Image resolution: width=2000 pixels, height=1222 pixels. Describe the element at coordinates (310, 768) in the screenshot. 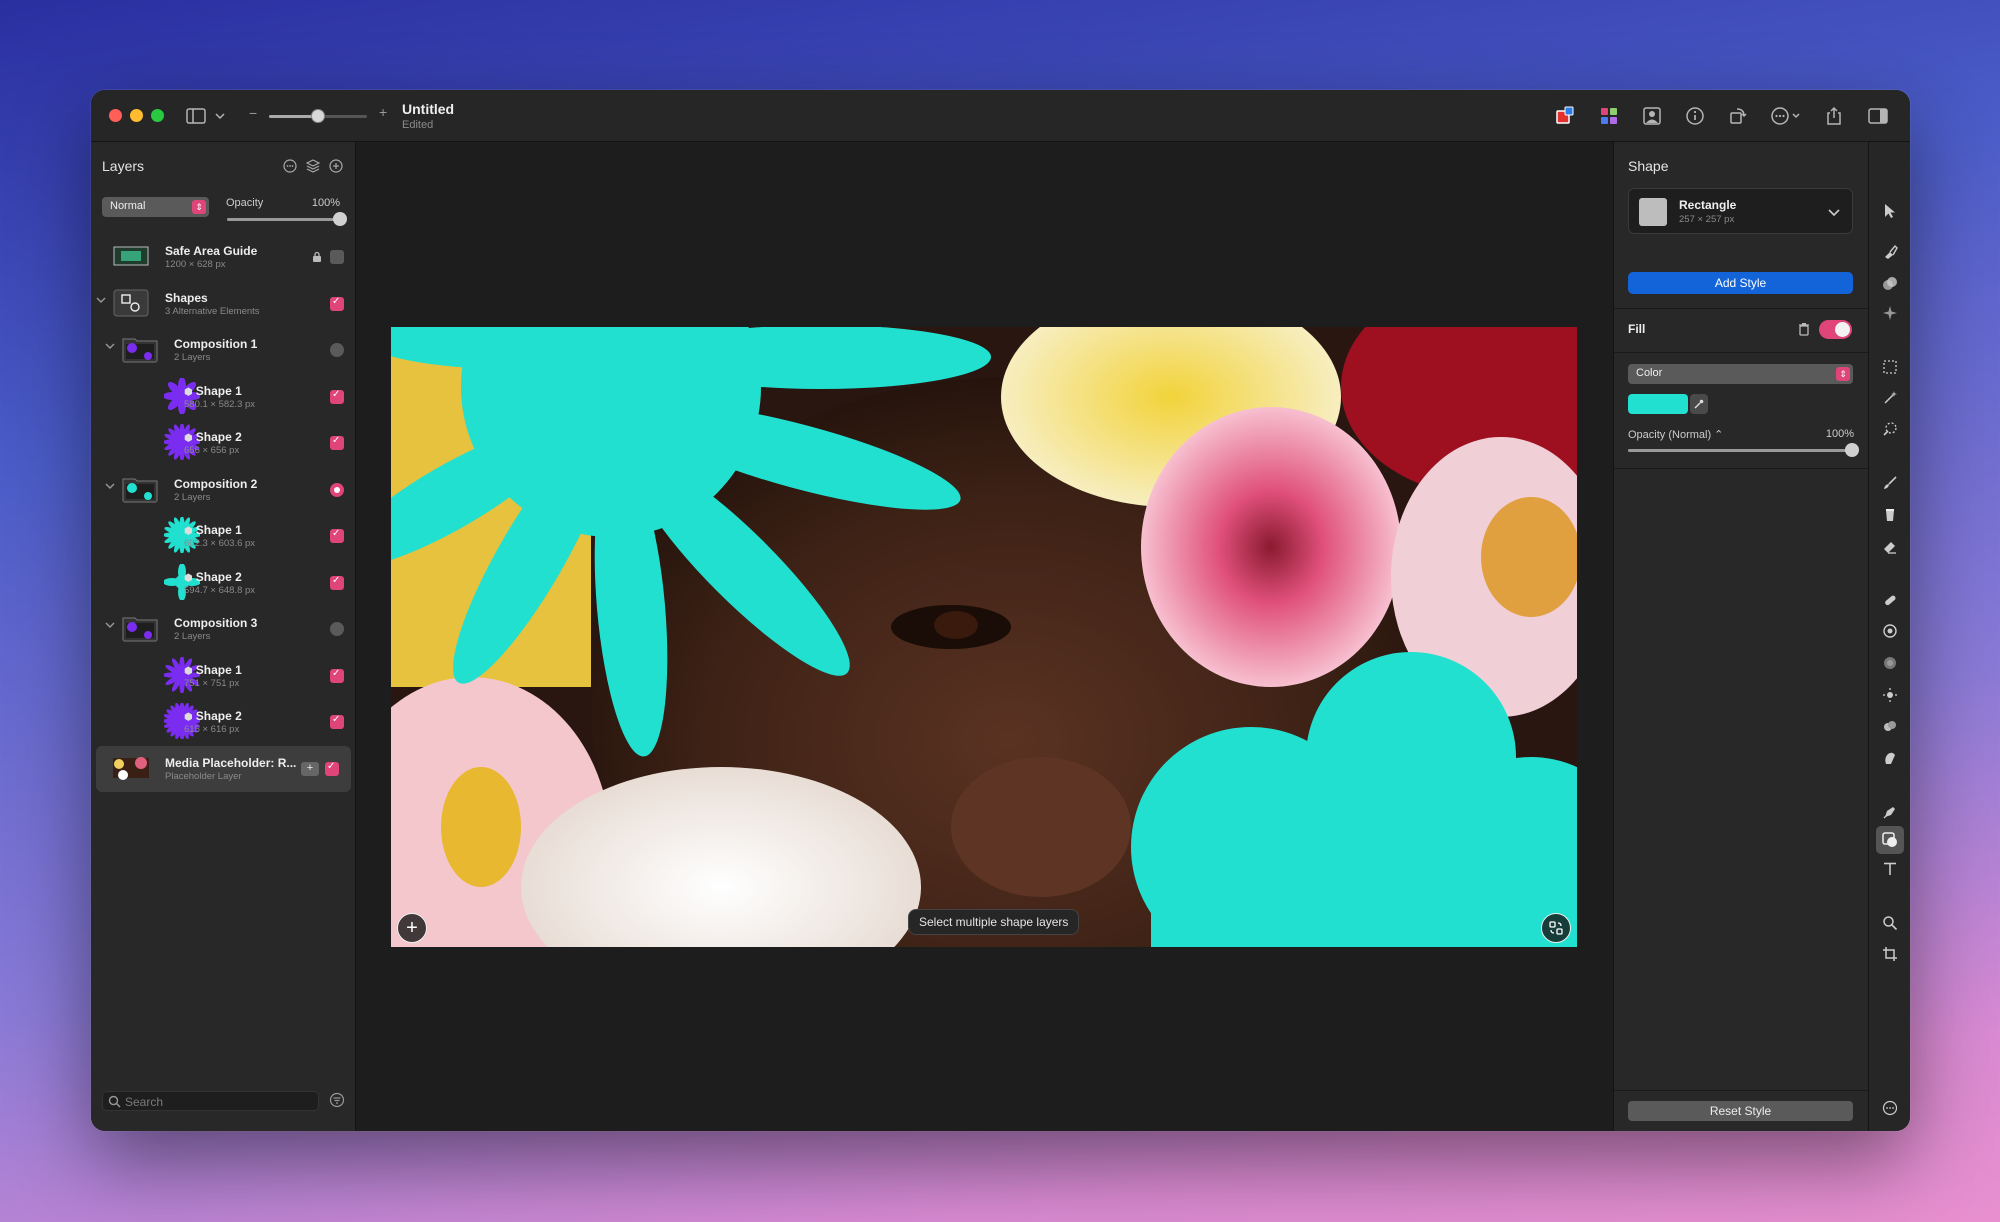

I see `add-media-badge: +` at that location.